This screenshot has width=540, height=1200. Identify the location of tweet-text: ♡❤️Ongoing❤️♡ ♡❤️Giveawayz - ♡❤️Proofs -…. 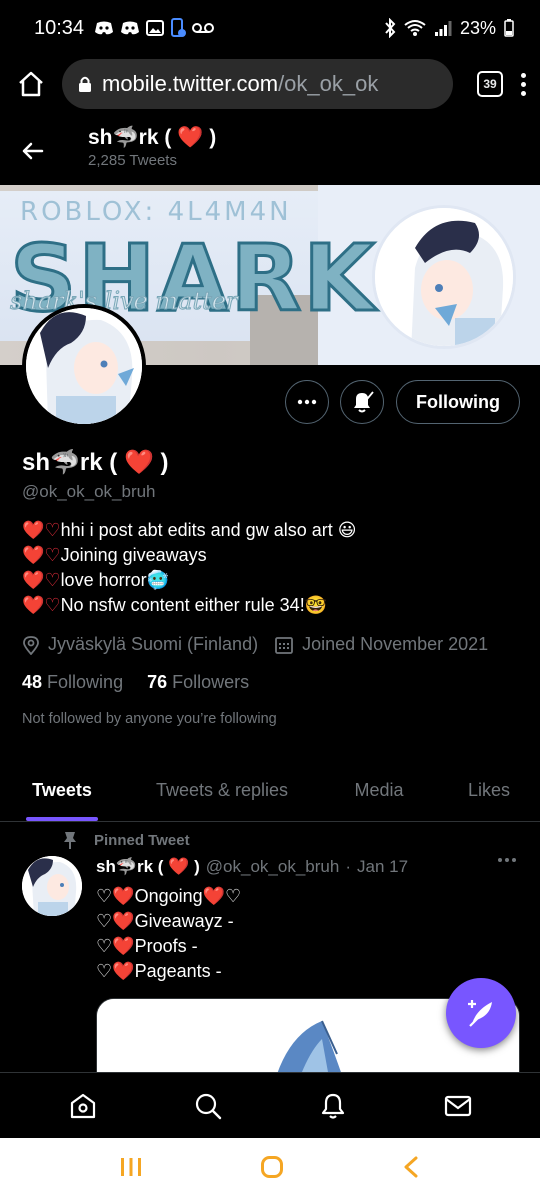
(168, 934).